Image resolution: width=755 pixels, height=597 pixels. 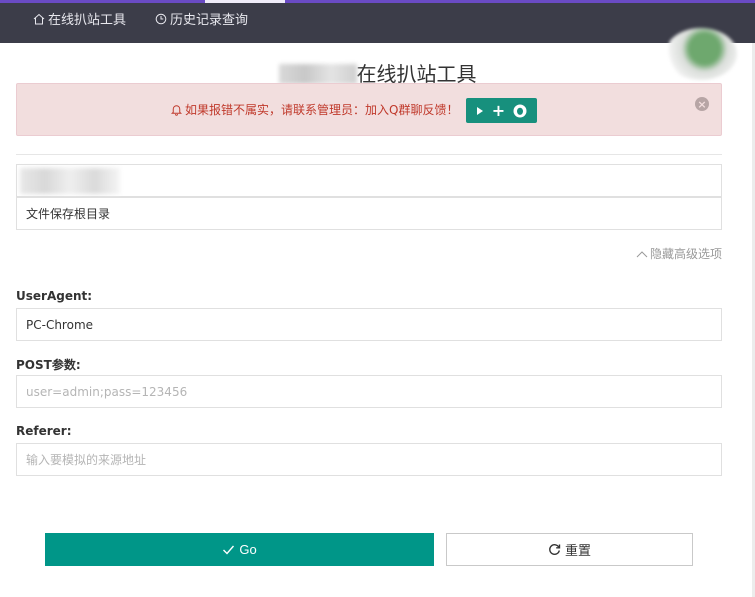 I want to click on check-icon, so click(x=229, y=550).